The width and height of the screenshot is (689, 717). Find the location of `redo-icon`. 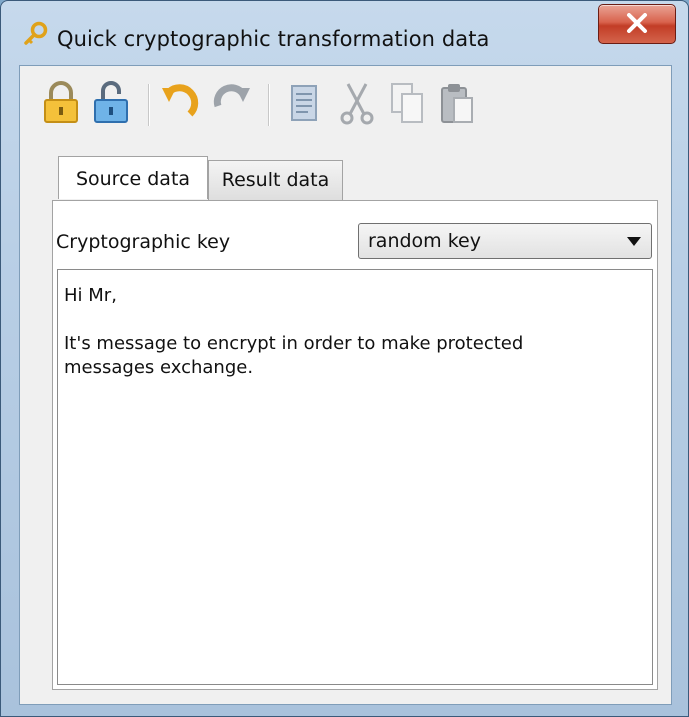

redo-icon is located at coordinates (231, 96).